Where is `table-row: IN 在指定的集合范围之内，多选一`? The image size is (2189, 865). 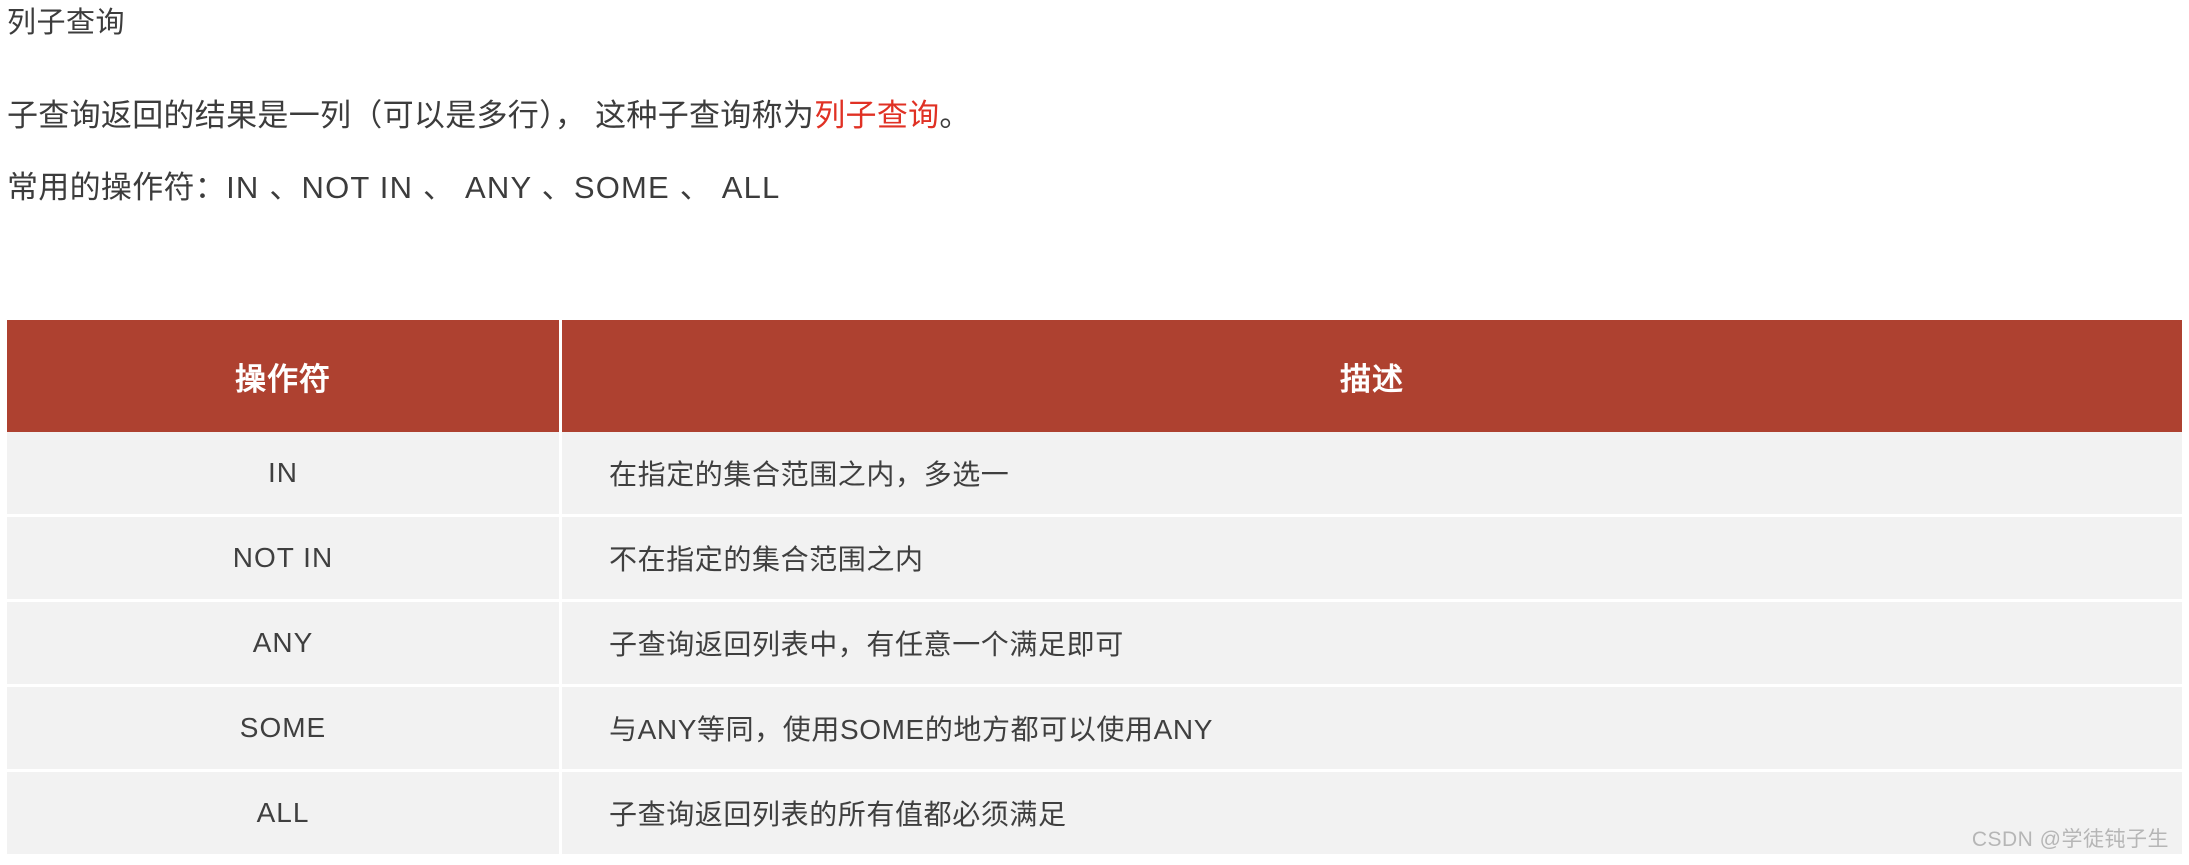
table-row: IN 在指定的集合范围之内，多选一 is located at coordinates (1094, 474).